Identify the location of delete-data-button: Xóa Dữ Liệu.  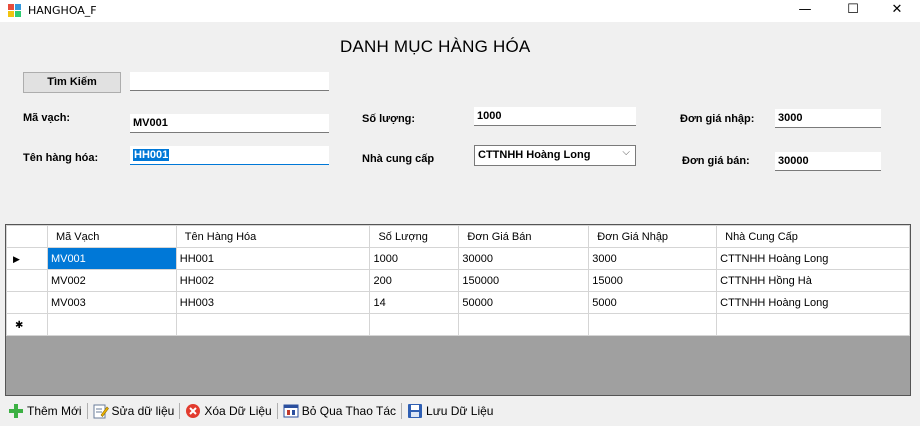
(228, 411).